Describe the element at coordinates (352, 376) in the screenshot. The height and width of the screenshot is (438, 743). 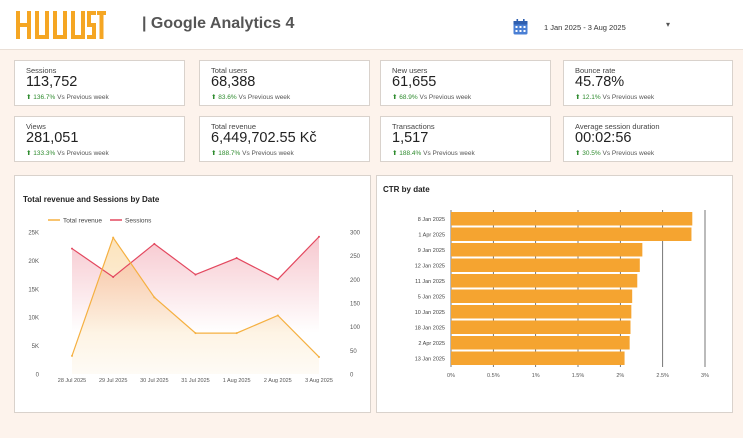
I see `y-right-tick-label: 0` at that location.